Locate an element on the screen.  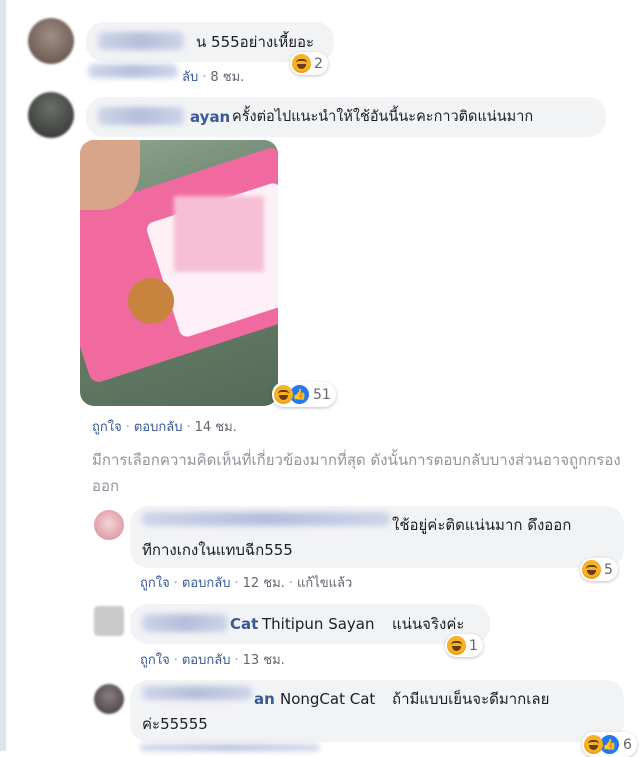
comment-meta: ถูกใจ · ตอบกลับ · 14 ชม. is located at coordinates (164, 427).